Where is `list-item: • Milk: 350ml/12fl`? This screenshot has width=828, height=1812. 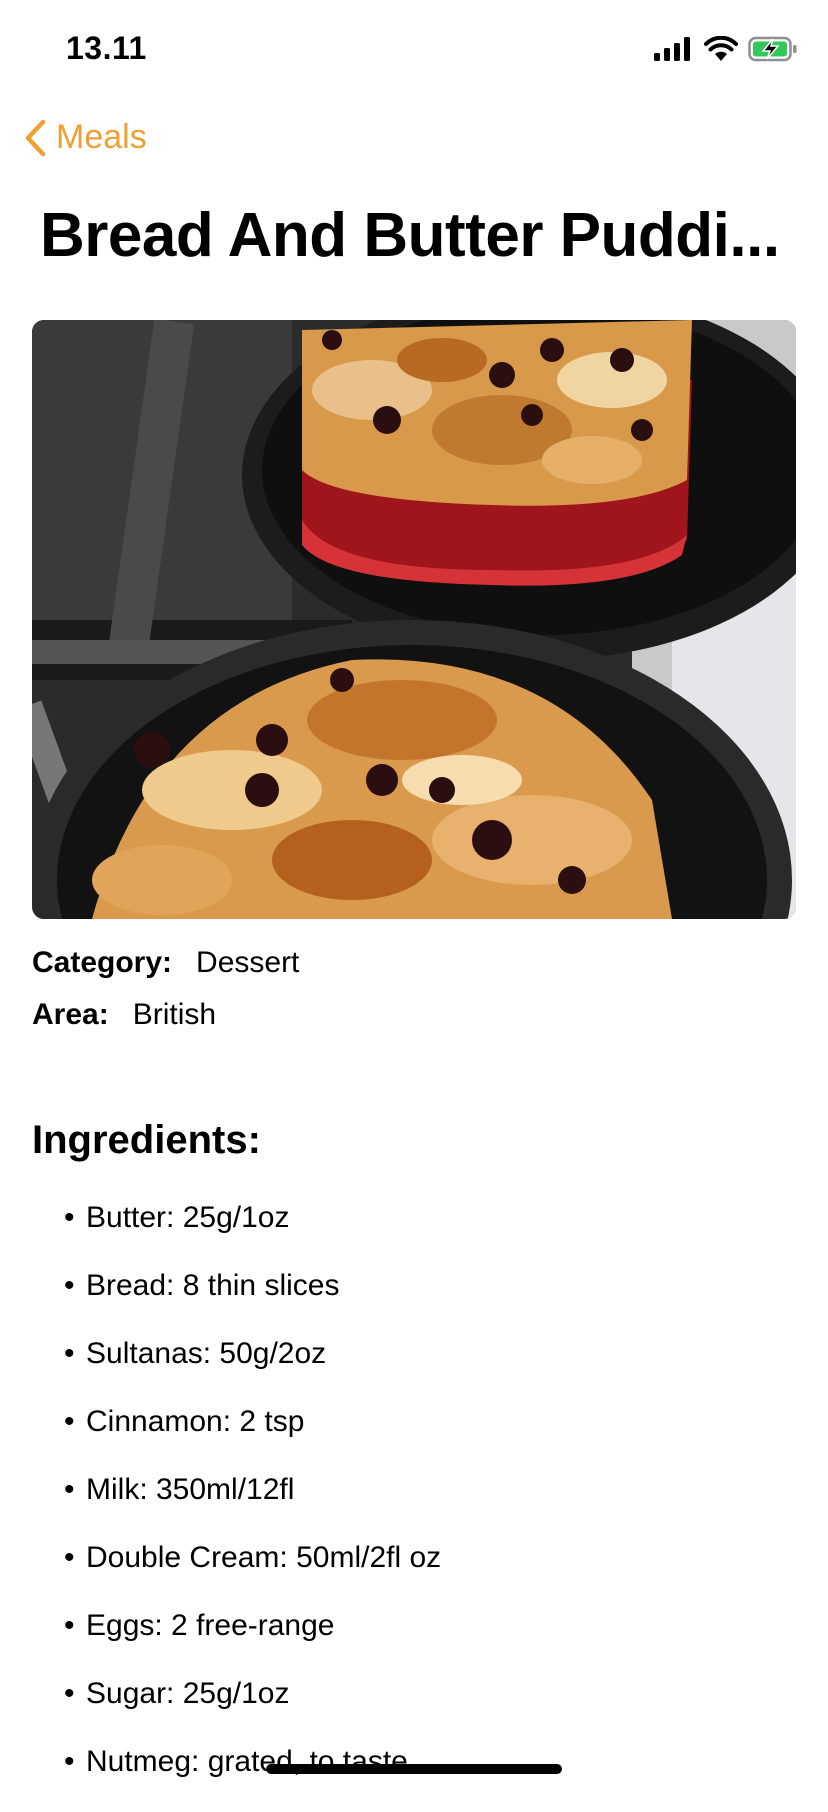 list-item: • Milk: 350ml/12fl is located at coordinates (252, 1506).